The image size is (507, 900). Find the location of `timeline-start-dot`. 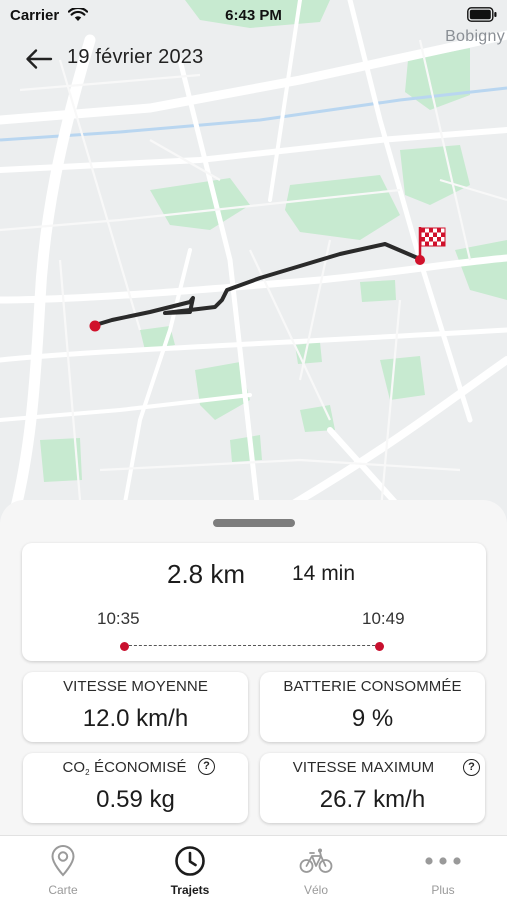

timeline-start-dot is located at coordinates (124, 646).